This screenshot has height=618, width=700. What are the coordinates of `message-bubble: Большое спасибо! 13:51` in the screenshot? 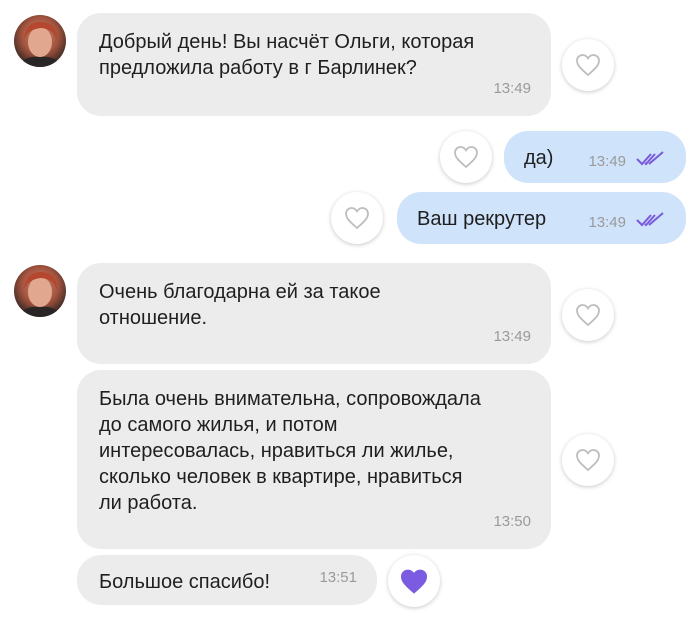 It's located at (227, 580).